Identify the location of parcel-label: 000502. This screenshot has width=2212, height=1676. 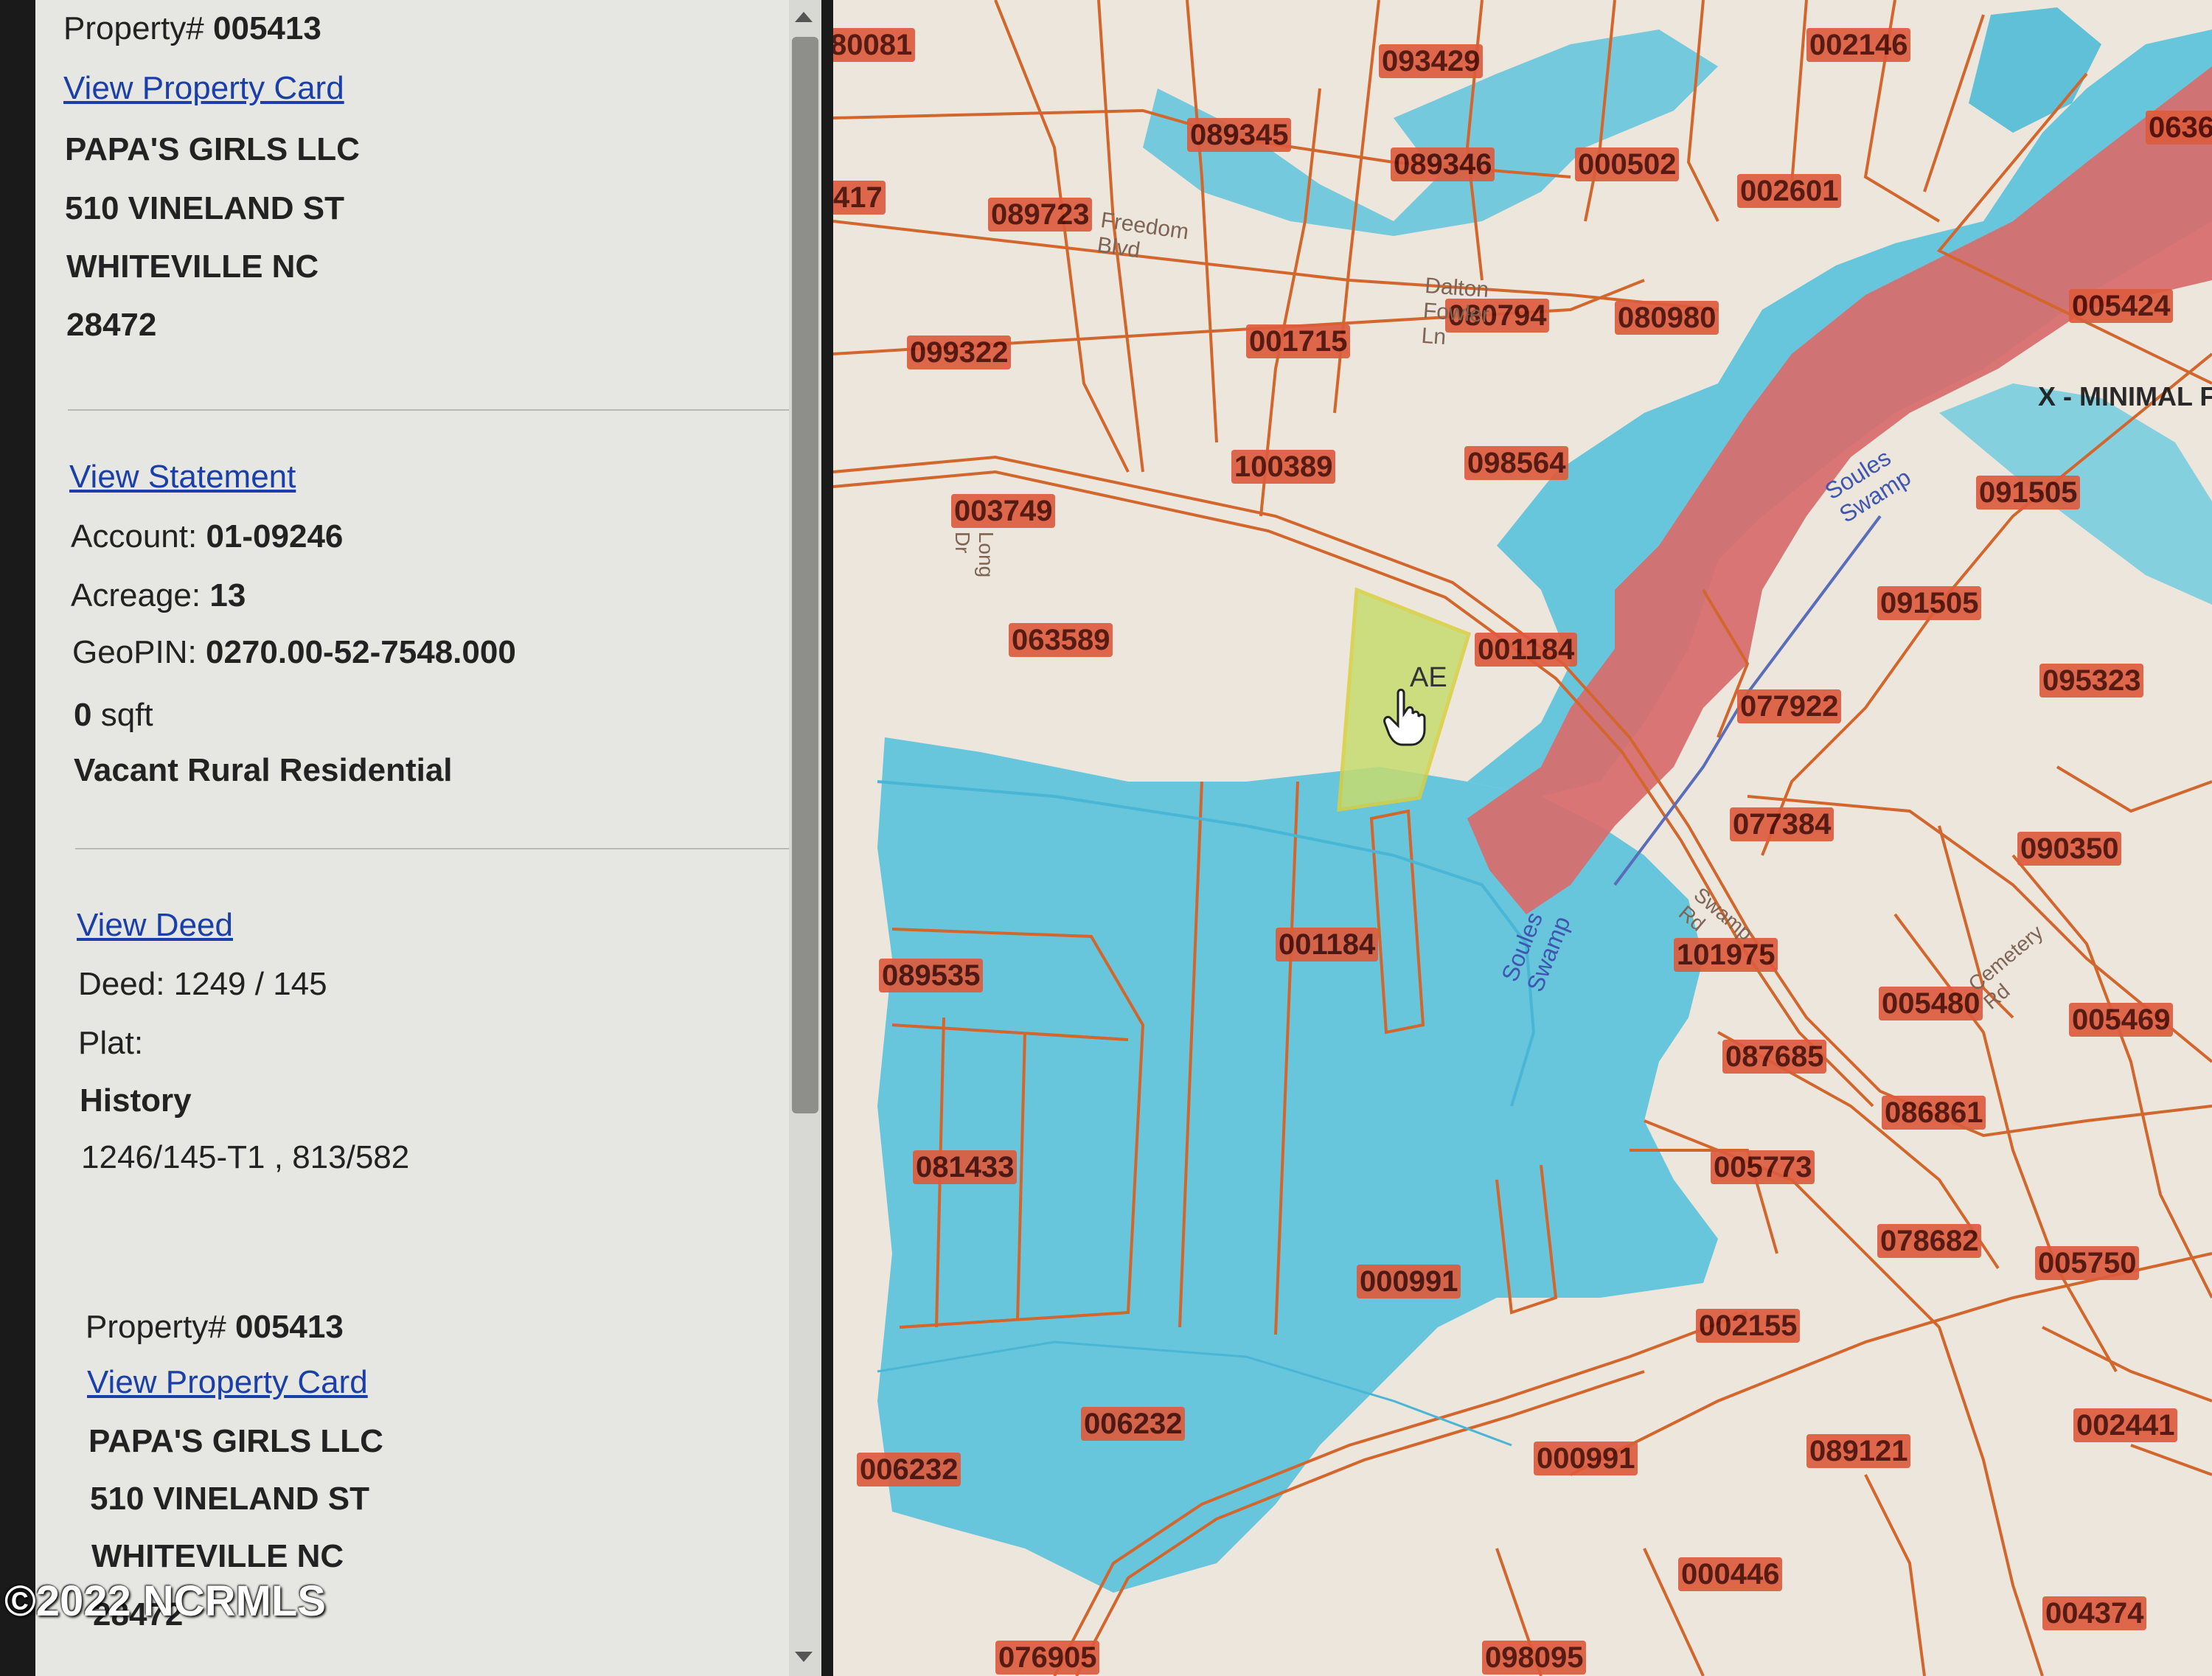
(1627, 164).